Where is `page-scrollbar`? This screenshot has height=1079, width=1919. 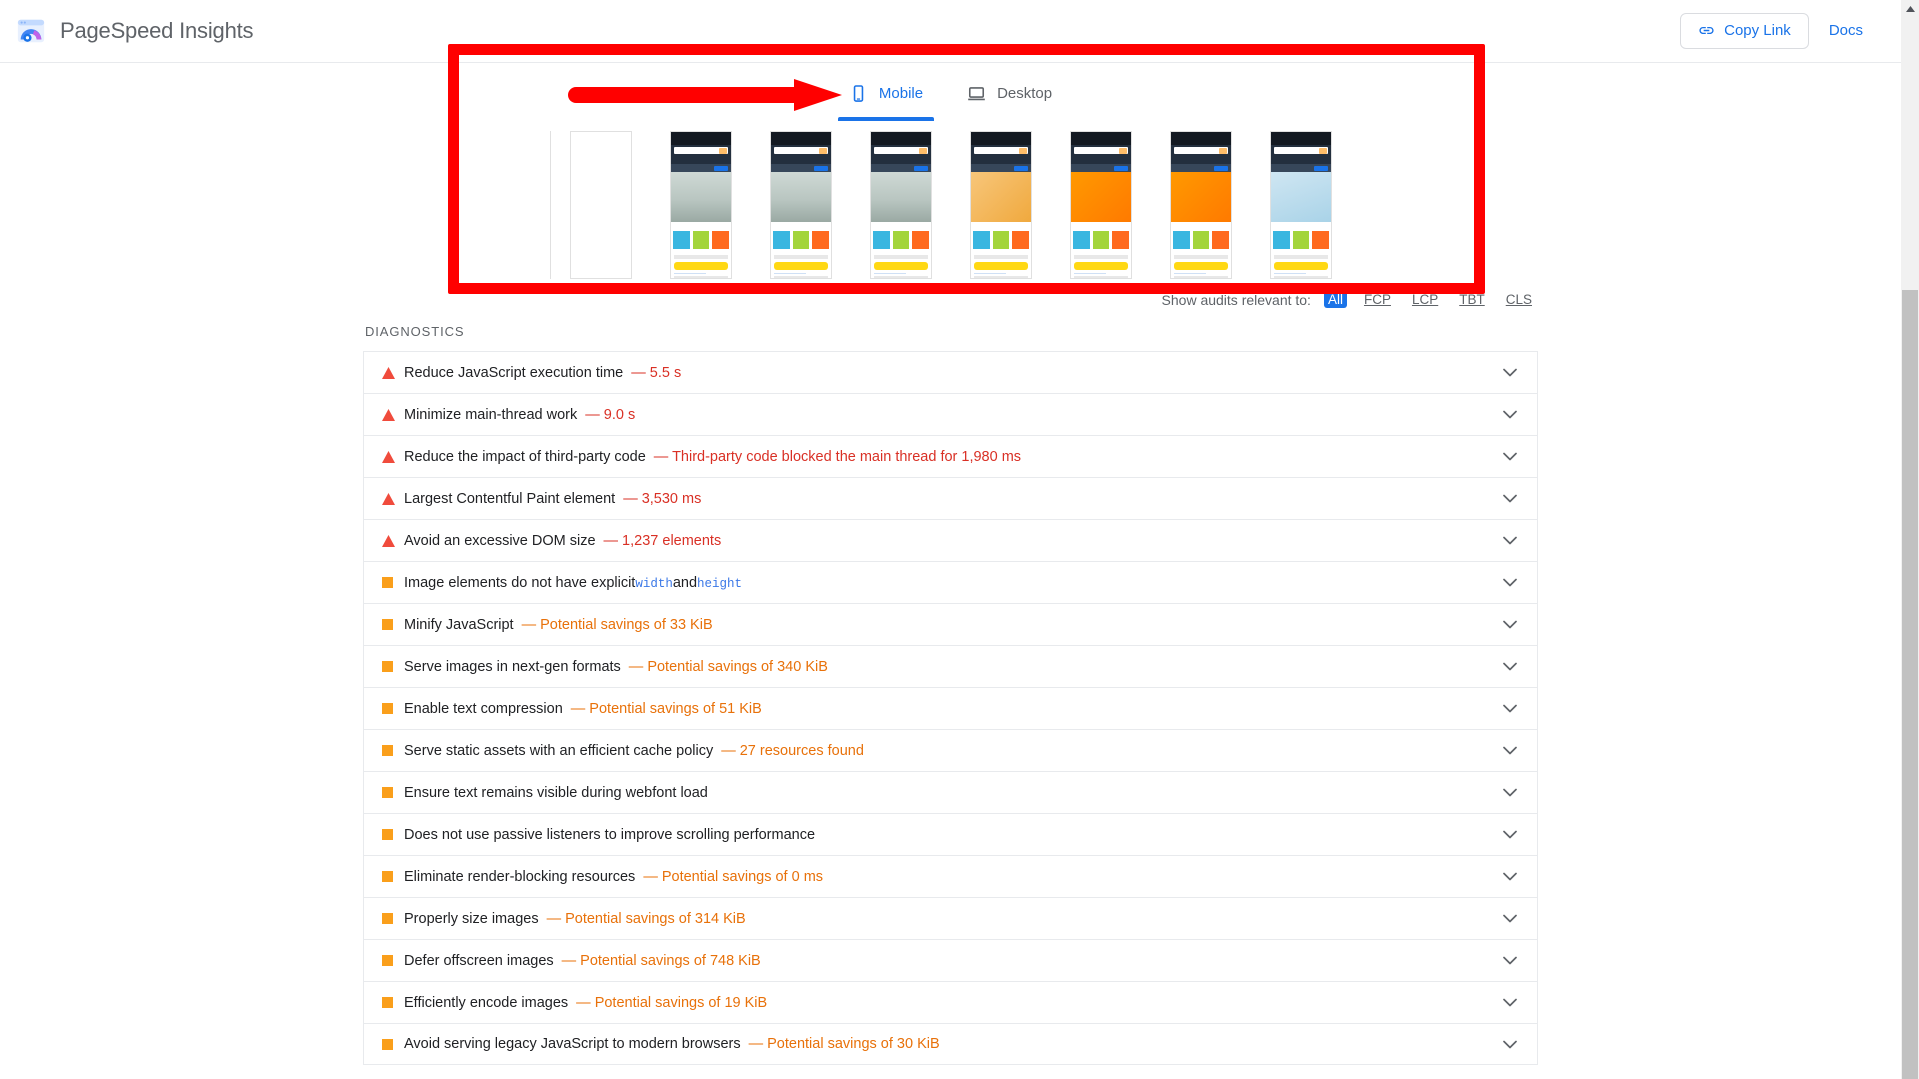 page-scrollbar is located at coordinates (1910, 539).